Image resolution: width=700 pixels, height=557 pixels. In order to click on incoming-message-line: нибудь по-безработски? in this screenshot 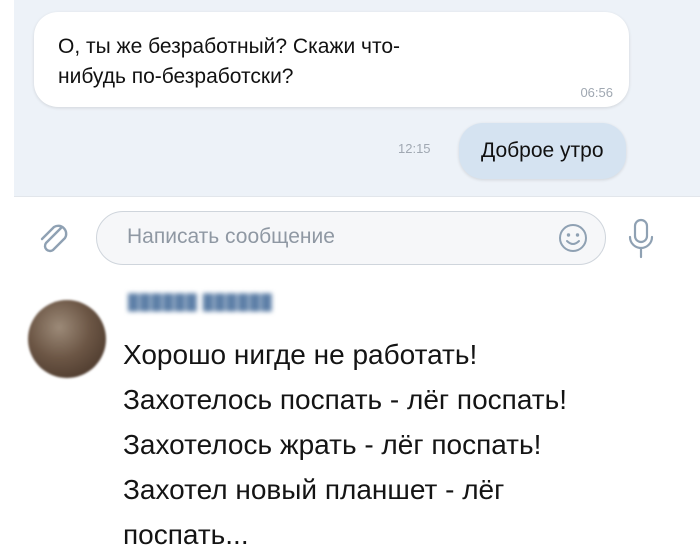, I will do `click(176, 76)`.